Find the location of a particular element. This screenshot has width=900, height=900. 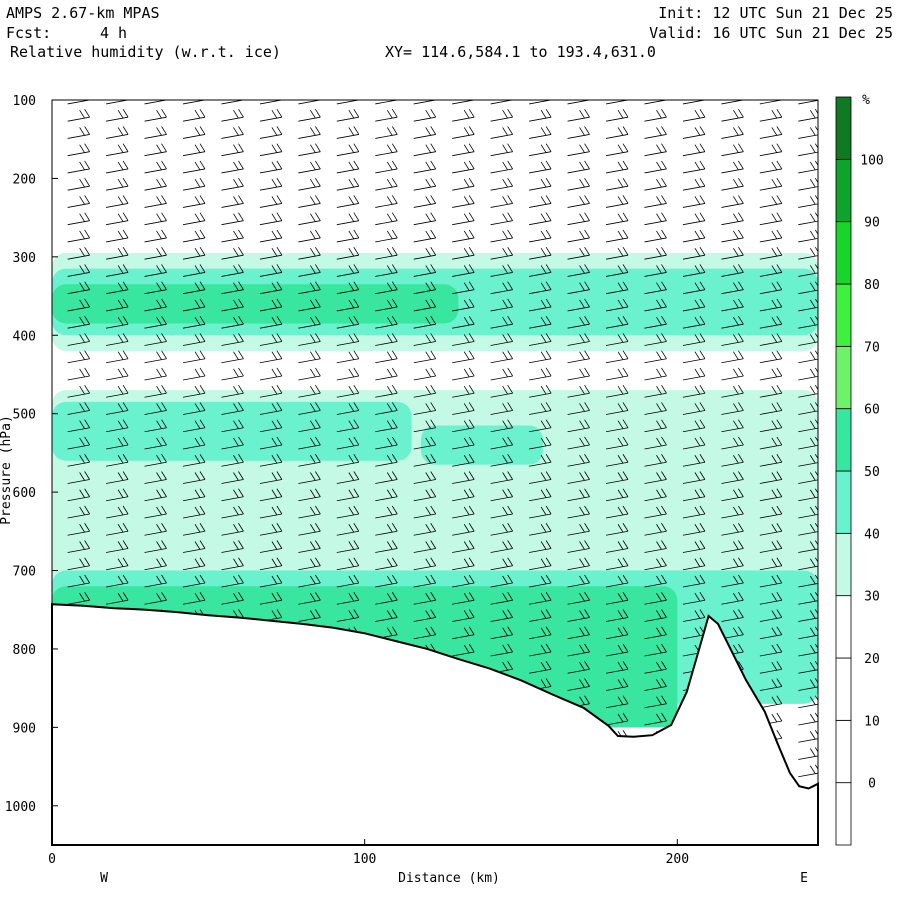

x-tick-label: 100 is located at coordinates (364, 859).